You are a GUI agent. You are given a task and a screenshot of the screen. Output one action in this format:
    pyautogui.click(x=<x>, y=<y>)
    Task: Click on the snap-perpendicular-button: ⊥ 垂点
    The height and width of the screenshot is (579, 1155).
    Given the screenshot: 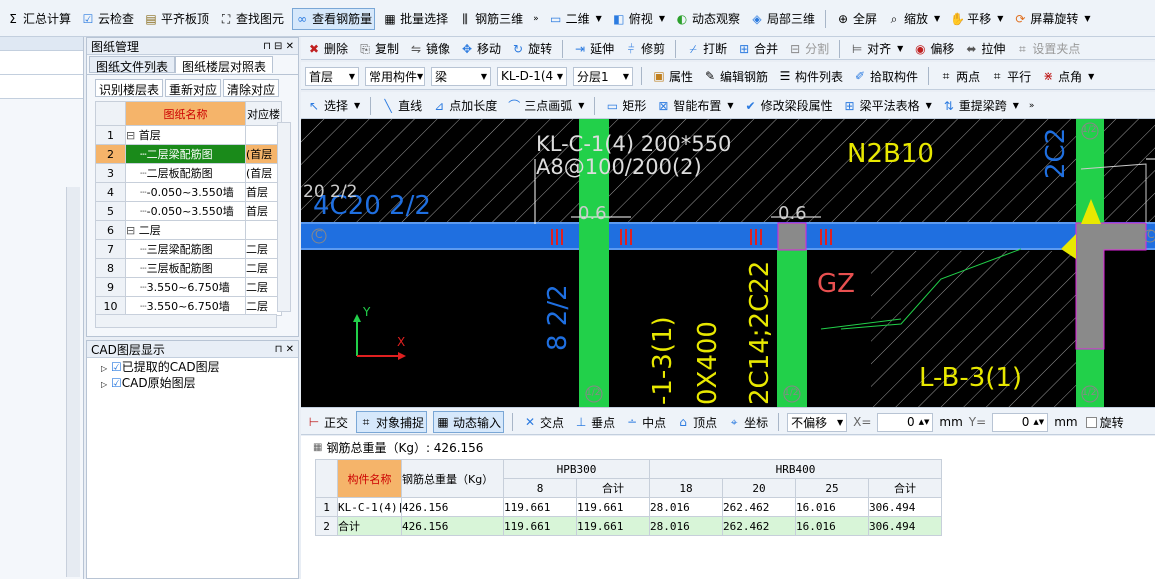 What is the action you would take?
    pyautogui.click(x=594, y=422)
    